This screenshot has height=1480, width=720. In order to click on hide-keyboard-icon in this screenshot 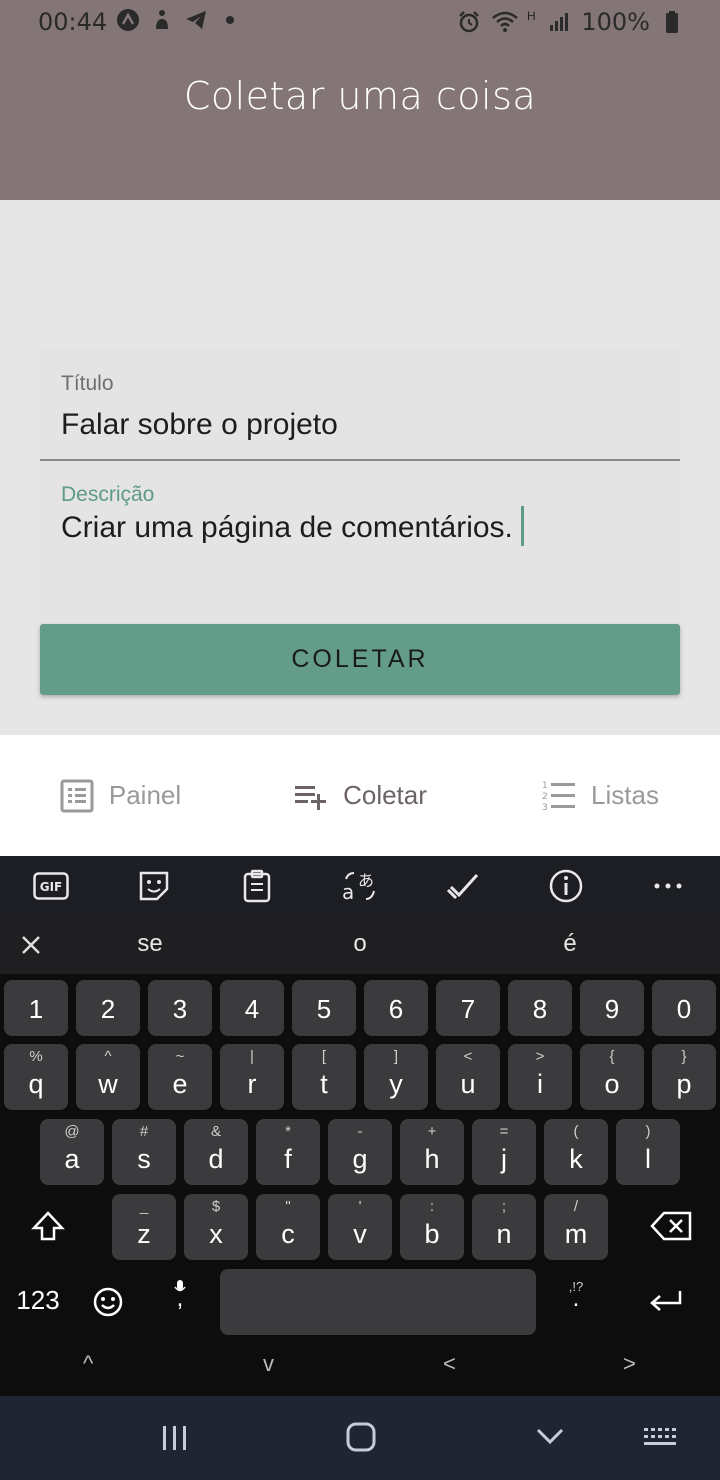, I will do `click(550, 1438)`.